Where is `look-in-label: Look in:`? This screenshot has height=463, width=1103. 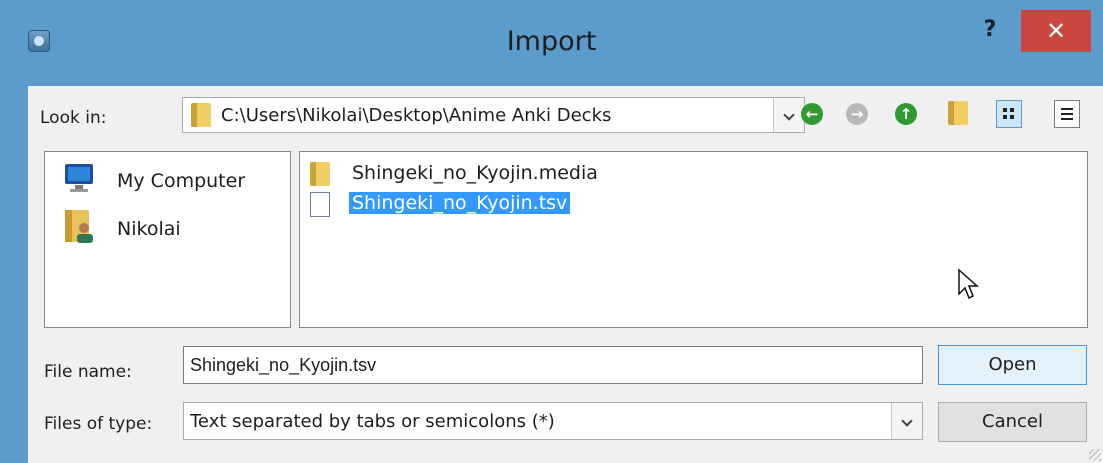
look-in-label: Look in: is located at coordinates (73, 118).